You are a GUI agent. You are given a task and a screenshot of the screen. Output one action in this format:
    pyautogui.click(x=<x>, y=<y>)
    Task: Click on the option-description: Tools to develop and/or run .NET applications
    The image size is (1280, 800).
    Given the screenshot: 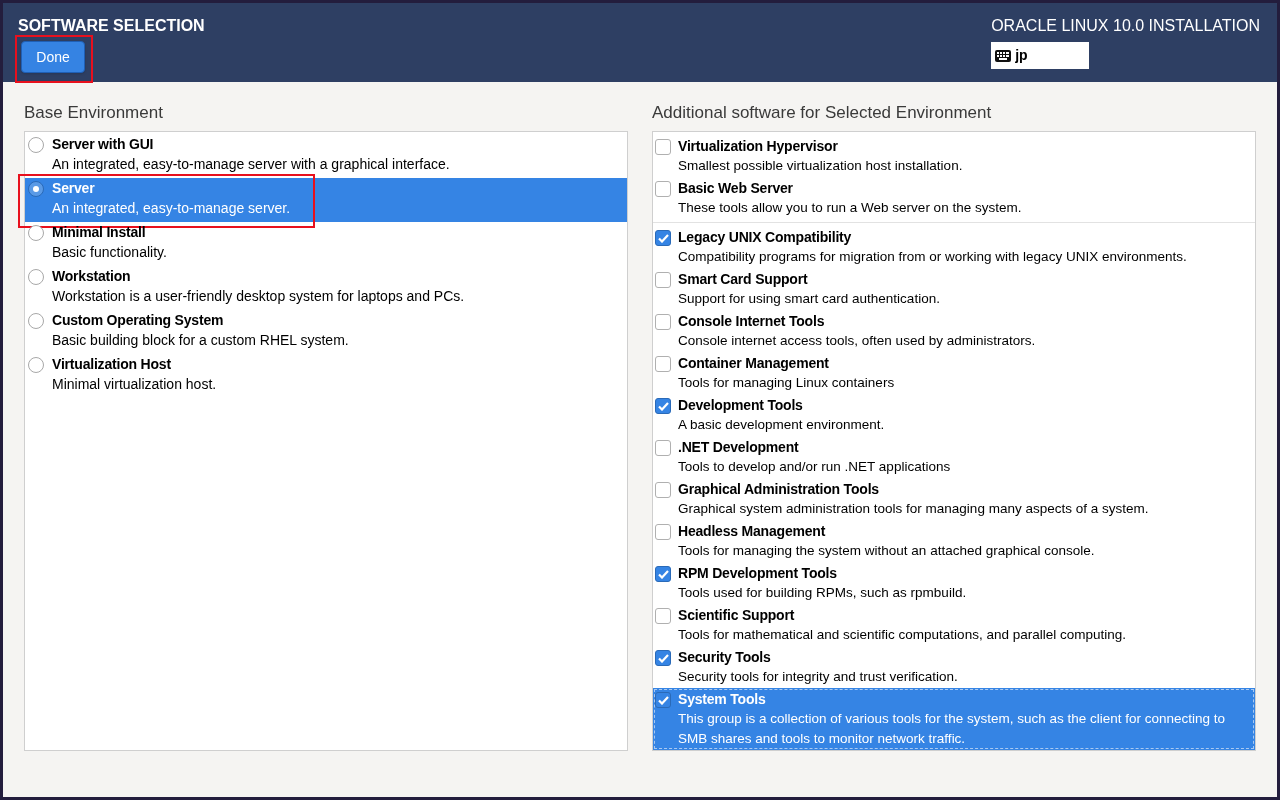 What is the action you would take?
    pyautogui.click(x=815, y=467)
    